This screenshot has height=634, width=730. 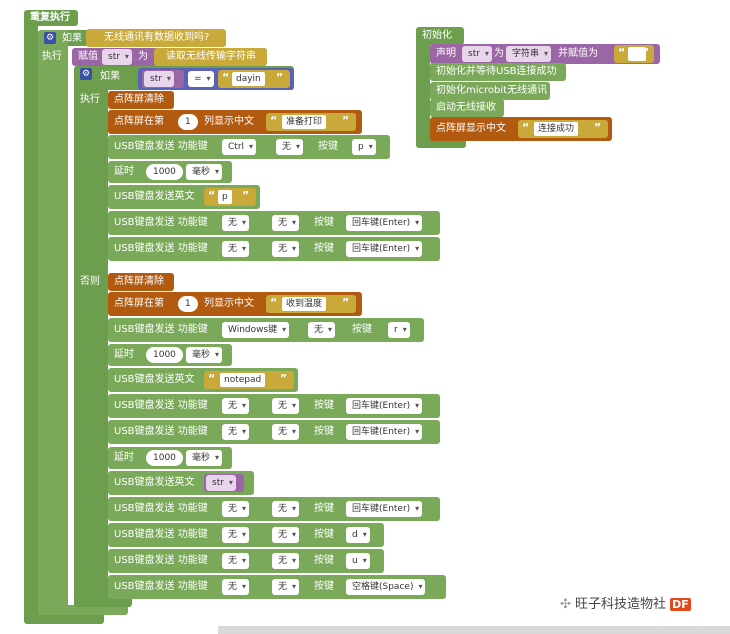 What do you see at coordinates (423, 94) in the screenshot?
I see `init-body-strip` at bounding box center [423, 94].